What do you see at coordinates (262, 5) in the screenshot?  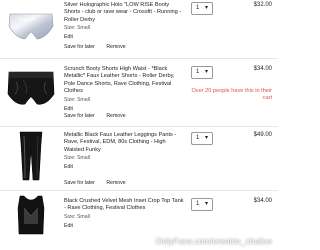 I see `item-price: $32.00` at bounding box center [262, 5].